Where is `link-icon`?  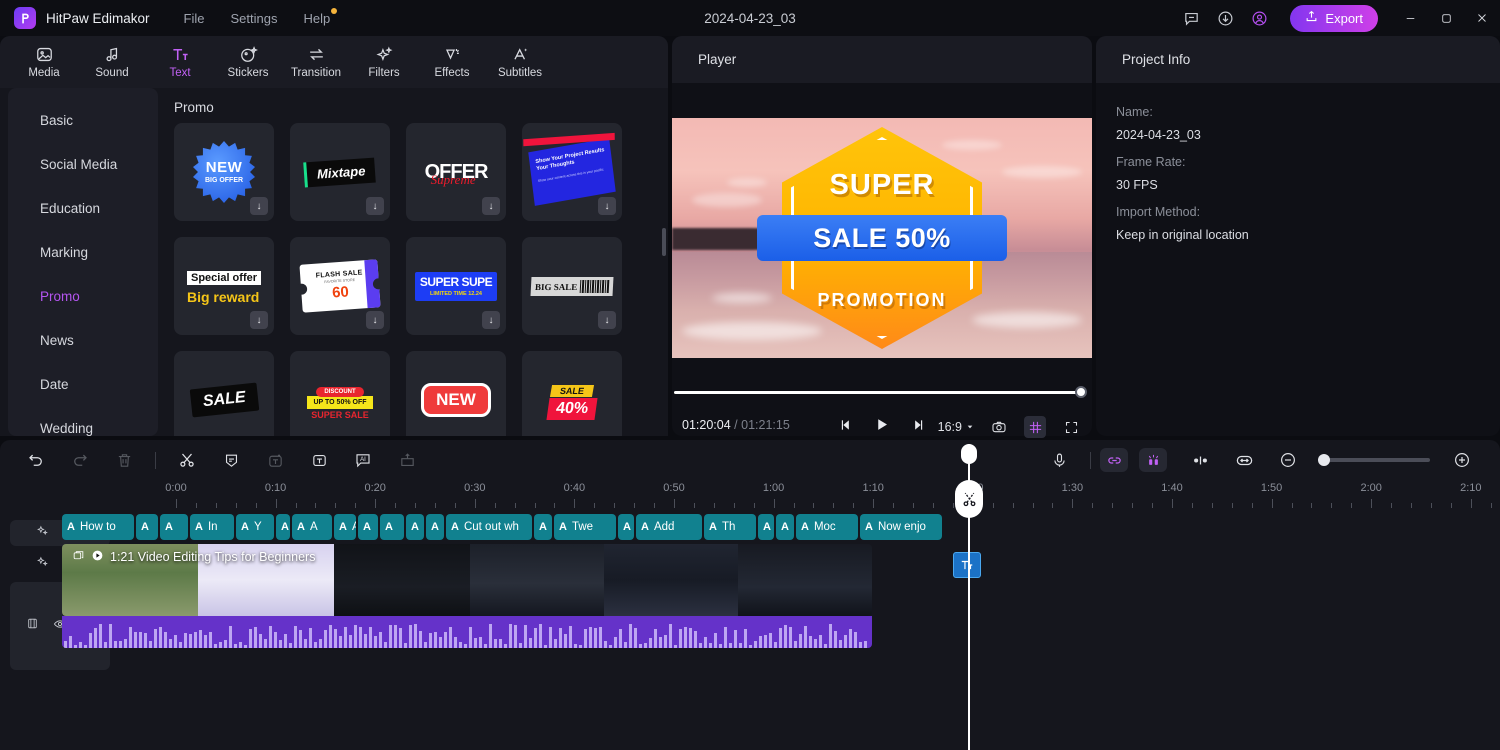 link-icon is located at coordinates (1114, 460).